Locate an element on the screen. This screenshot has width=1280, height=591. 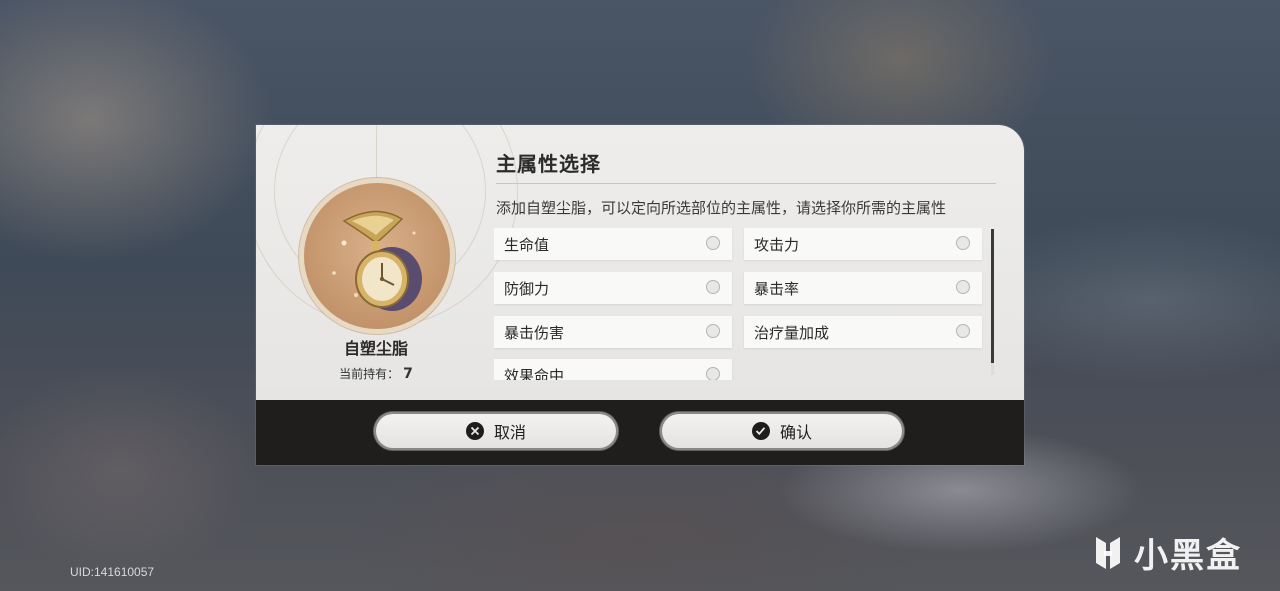
item-count-label: 当前持有： is located at coordinates (369, 374).